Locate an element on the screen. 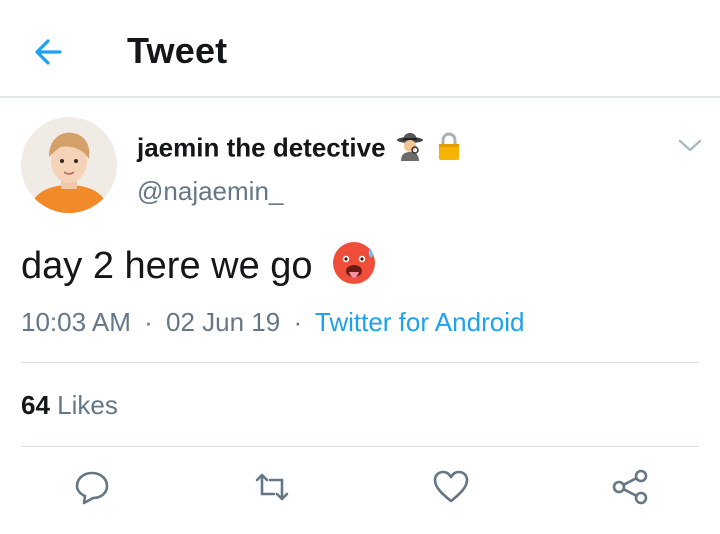 This screenshot has width=720, height=534. page-title: Tweet is located at coordinates (177, 50).